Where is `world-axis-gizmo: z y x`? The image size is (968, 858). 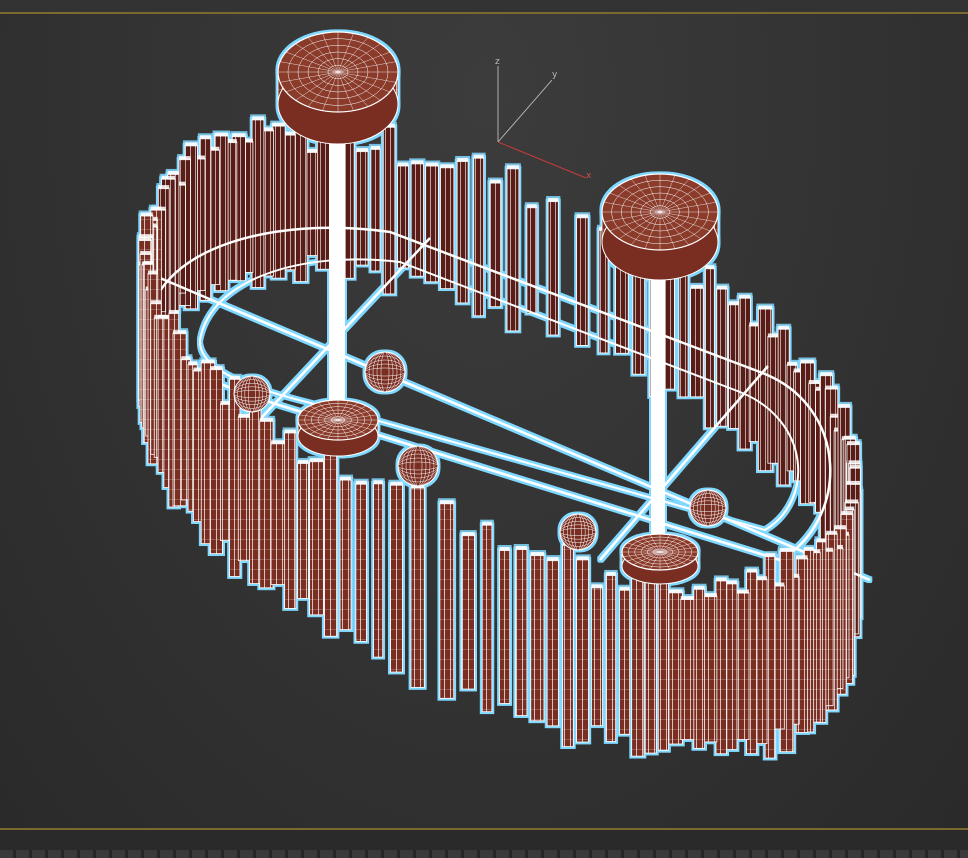
world-axis-gizmo: z y x is located at coordinates (543, 119).